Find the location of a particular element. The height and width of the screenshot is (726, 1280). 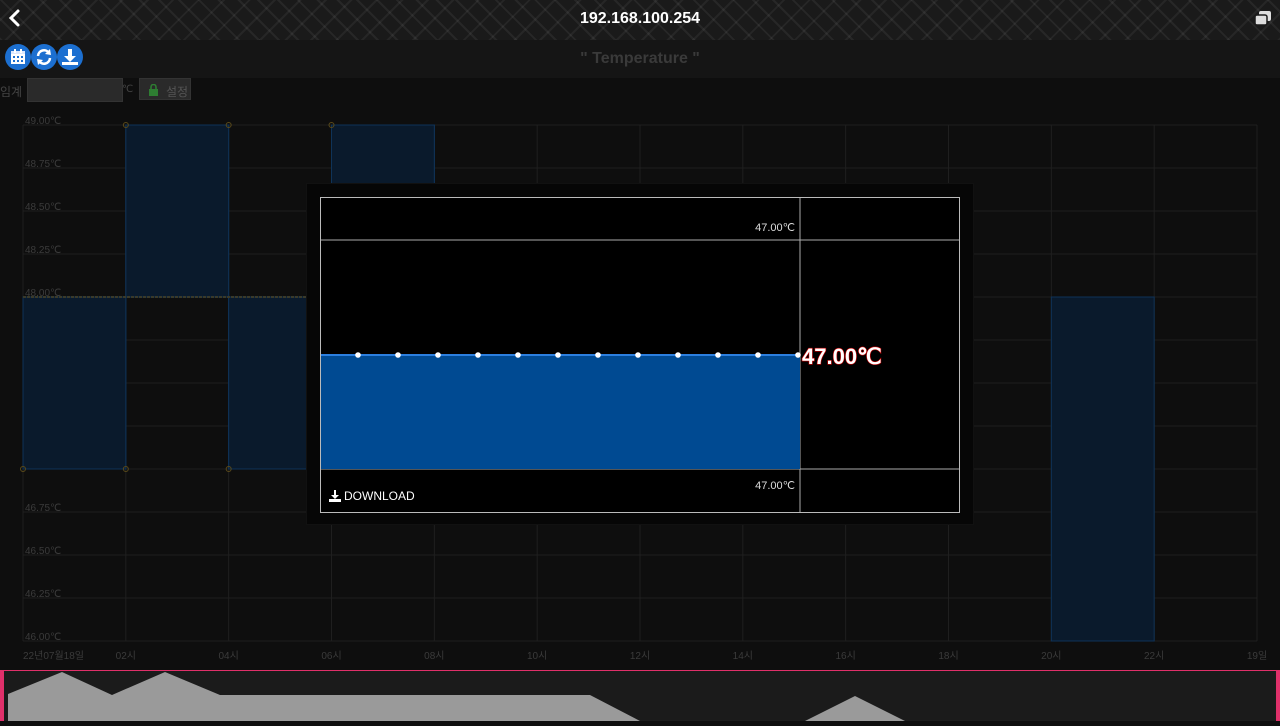

threshold-set-button: 설정 is located at coordinates (165, 89).